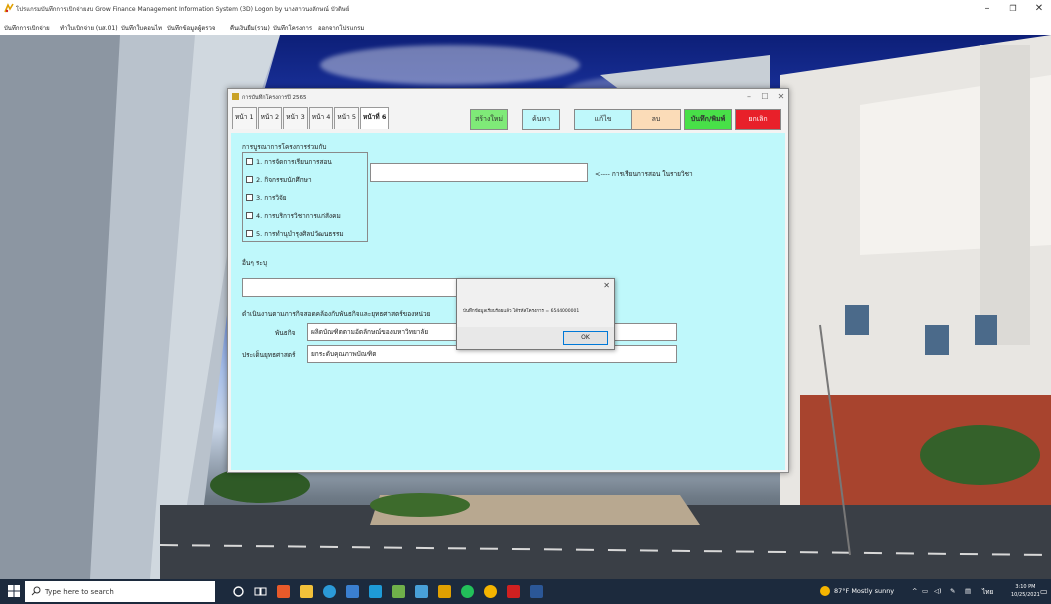 The image size is (1051, 604). I want to click on language-indicator: ไทย, so click(987, 592).